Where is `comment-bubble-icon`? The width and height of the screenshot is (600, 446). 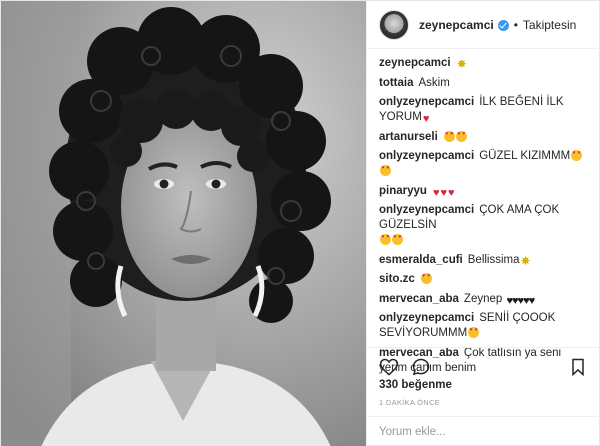
comment-bubble-icon is located at coordinates (422, 367).